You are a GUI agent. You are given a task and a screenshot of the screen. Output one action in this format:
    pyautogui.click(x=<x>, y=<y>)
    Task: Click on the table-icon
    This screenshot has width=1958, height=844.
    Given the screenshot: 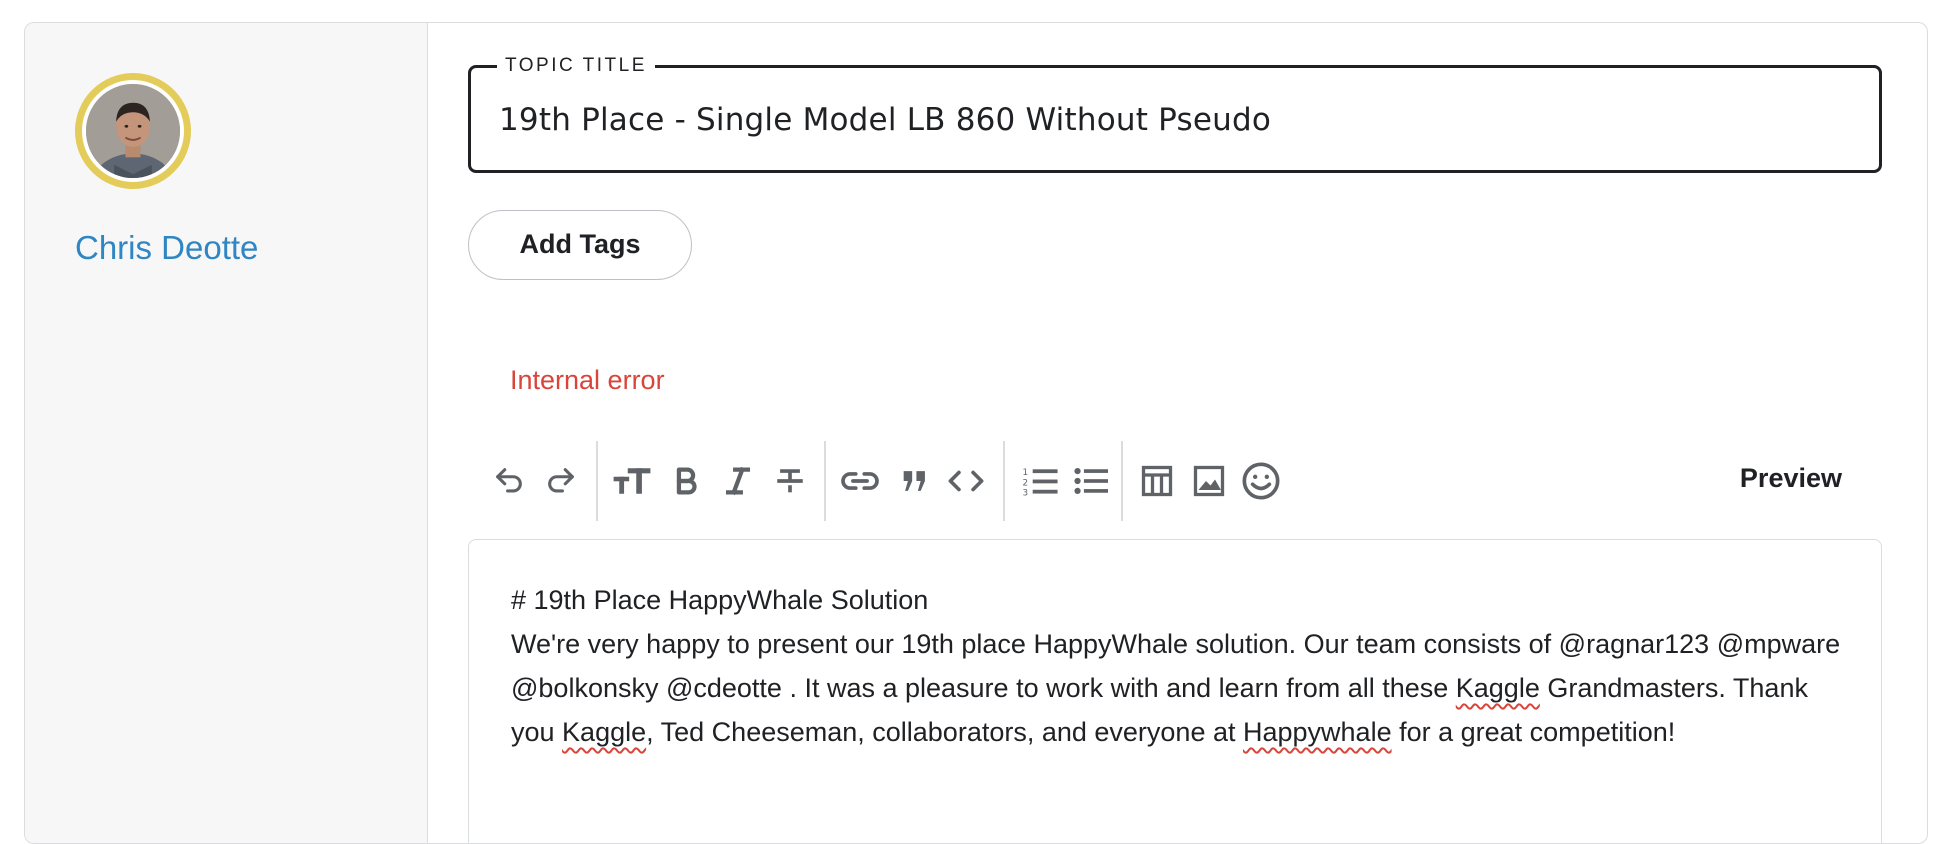 What is the action you would take?
    pyautogui.click(x=1157, y=481)
    